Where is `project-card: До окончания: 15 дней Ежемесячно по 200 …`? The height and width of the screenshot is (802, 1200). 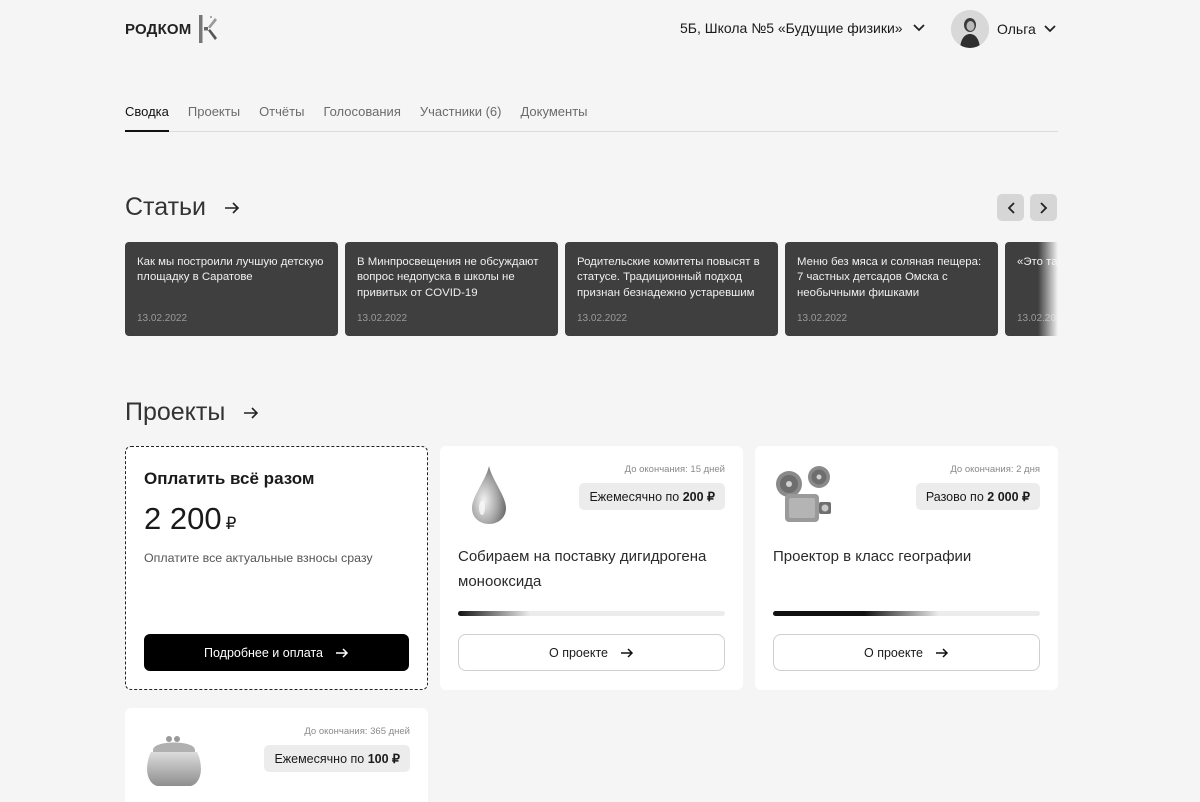
project-card: До окончания: 15 дней Ежемесячно по 200 … is located at coordinates (591, 568).